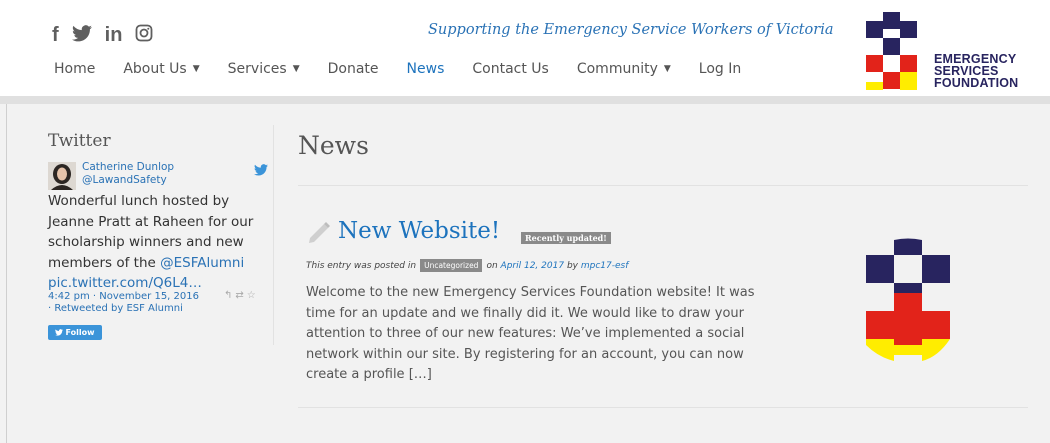  I want to click on reply-icon: ↰, so click(229, 295).